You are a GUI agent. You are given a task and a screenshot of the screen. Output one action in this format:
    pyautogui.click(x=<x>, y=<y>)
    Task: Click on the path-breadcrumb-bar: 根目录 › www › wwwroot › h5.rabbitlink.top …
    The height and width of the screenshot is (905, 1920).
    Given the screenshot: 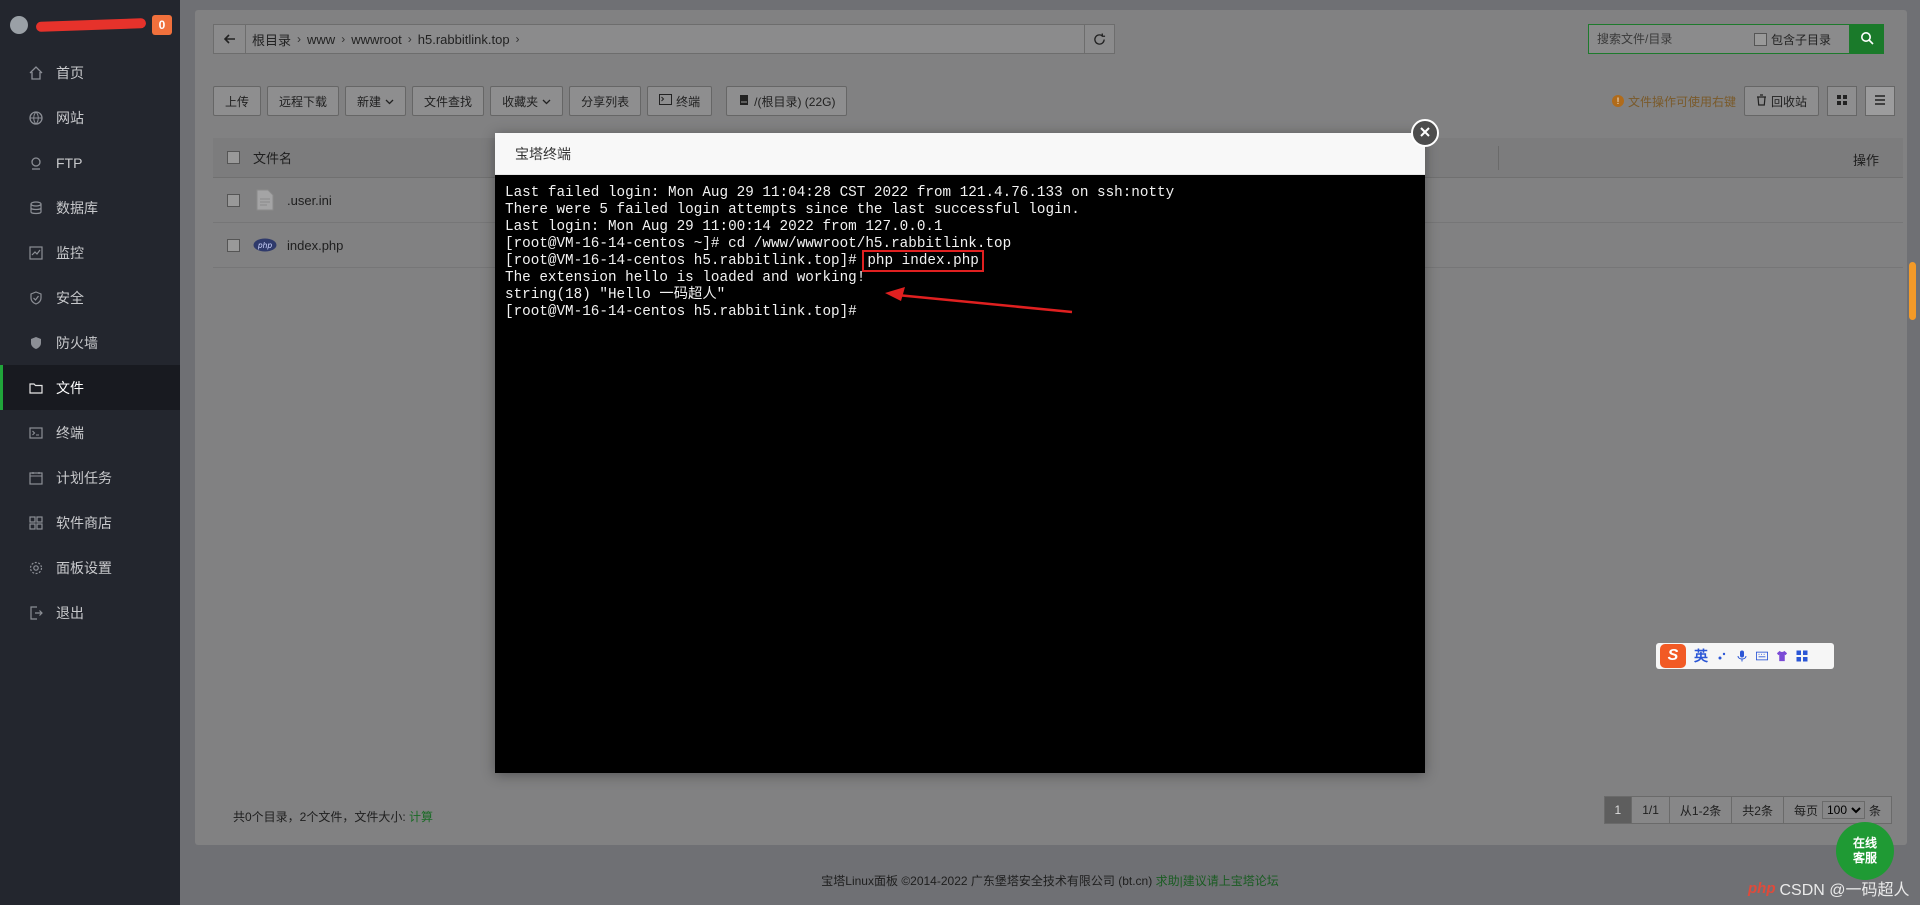 What is the action you would take?
    pyautogui.click(x=664, y=39)
    